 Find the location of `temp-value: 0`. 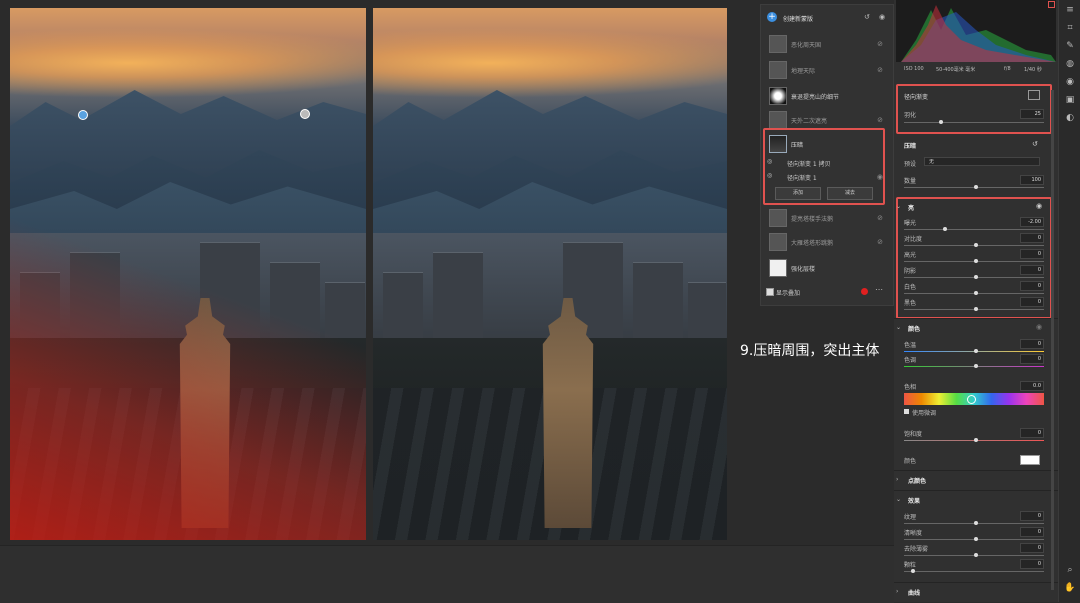

temp-value: 0 is located at coordinates (1032, 344).